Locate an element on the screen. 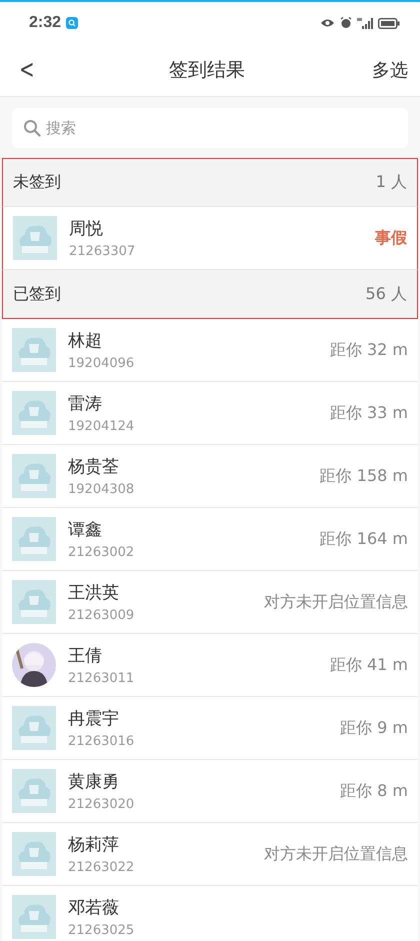 The image size is (420, 941). person-row: 王洪英 21263009 对方未开启位置信息 is located at coordinates (210, 602).